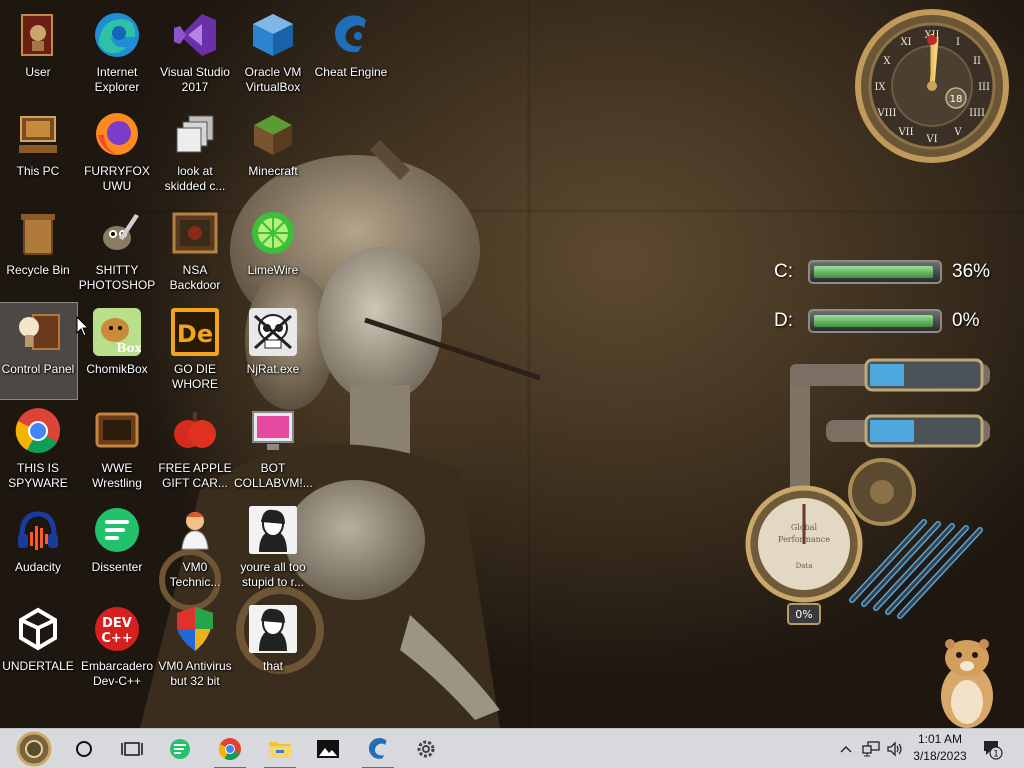 This screenshot has width=1024, height=768. I want to click on clock-numeral: XI, so click(905, 42).